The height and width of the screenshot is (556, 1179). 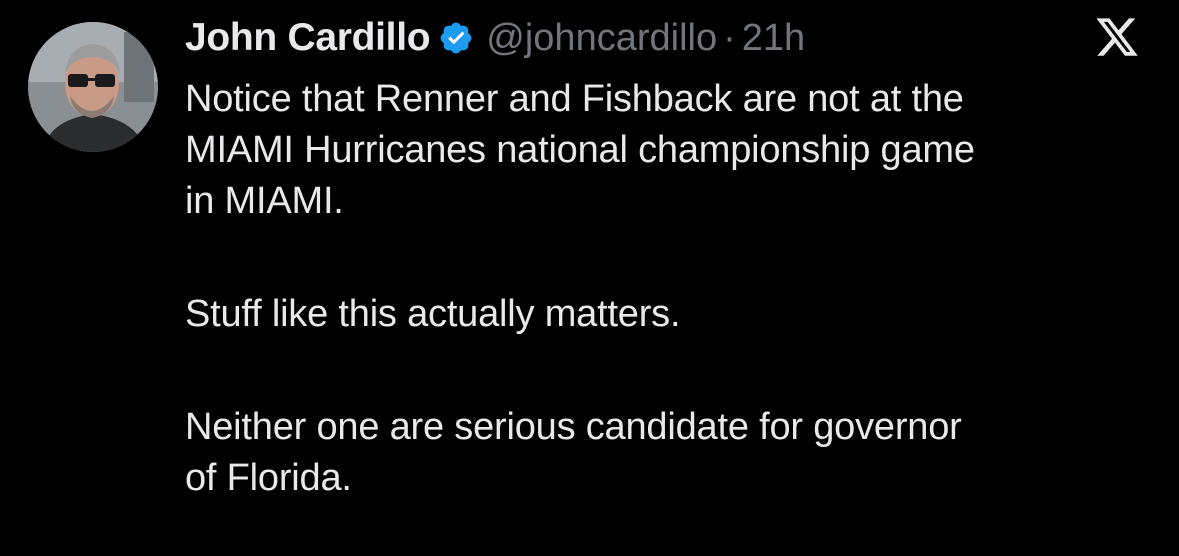 I want to click on tweet-text-line: in MIAMI., so click(x=264, y=201).